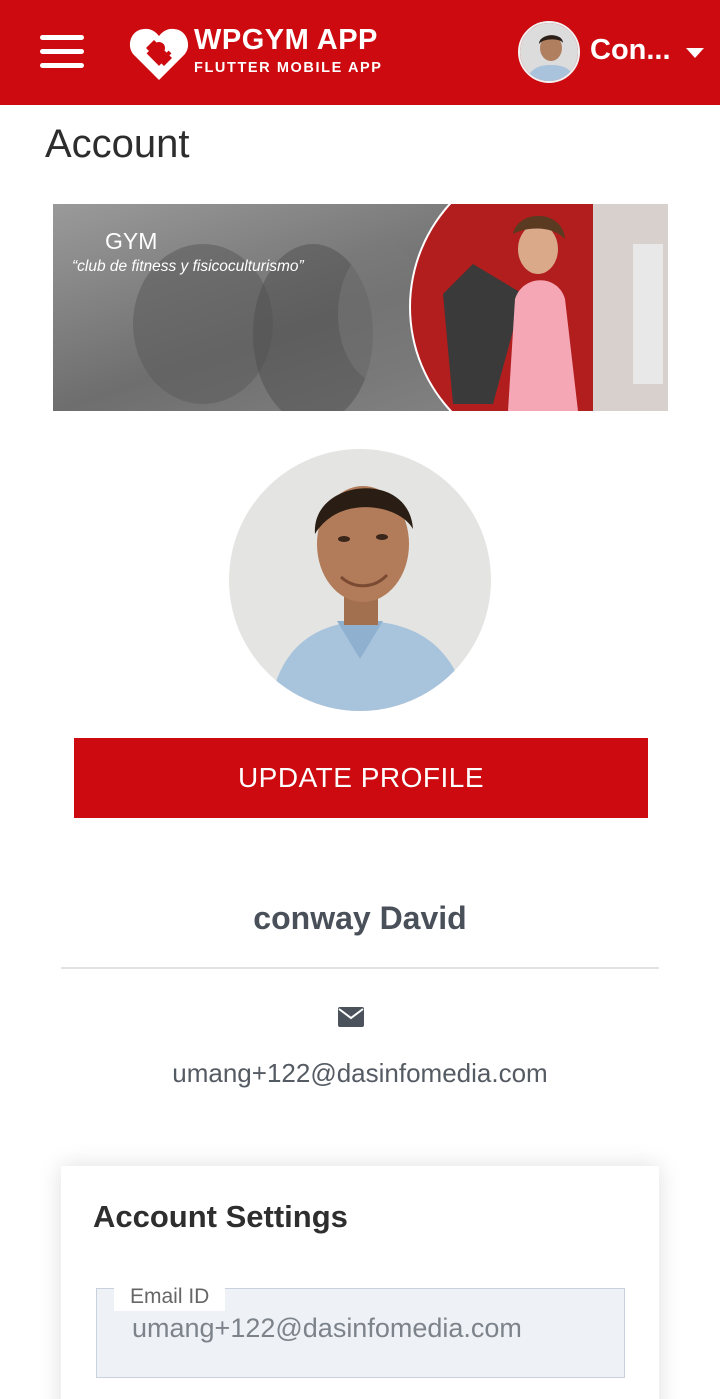 The width and height of the screenshot is (720, 1399). What do you see at coordinates (288, 68) in the screenshot?
I see `app-subtitle: FLUTTER MOBILE APP` at bounding box center [288, 68].